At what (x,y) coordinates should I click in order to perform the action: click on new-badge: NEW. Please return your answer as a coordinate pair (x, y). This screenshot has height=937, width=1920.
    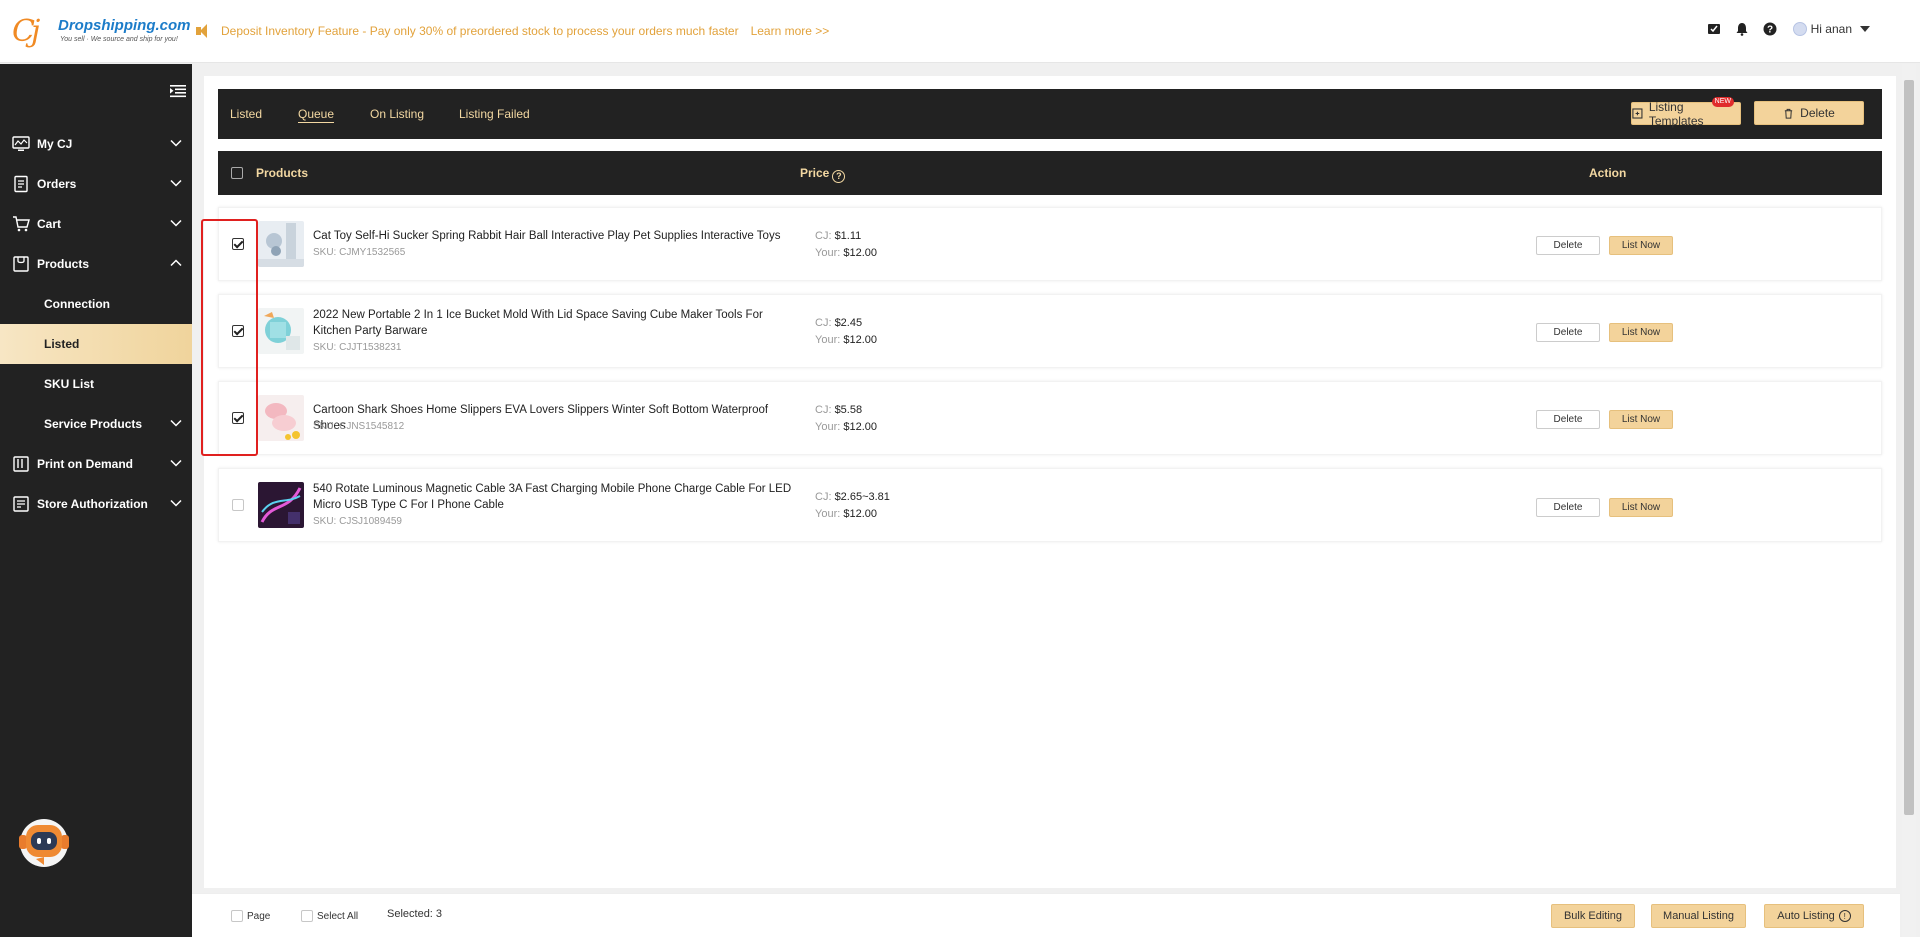
    Looking at the image, I should click on (1722, 102).